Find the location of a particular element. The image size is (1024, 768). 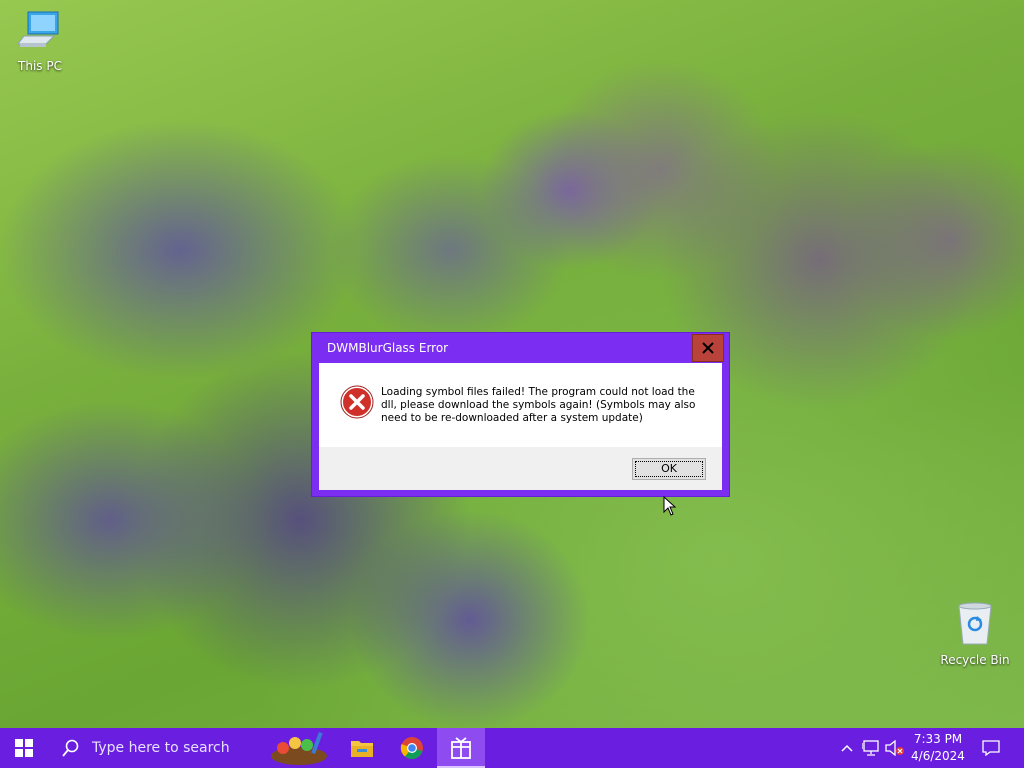

network-button is located at coordinates (871, 748).